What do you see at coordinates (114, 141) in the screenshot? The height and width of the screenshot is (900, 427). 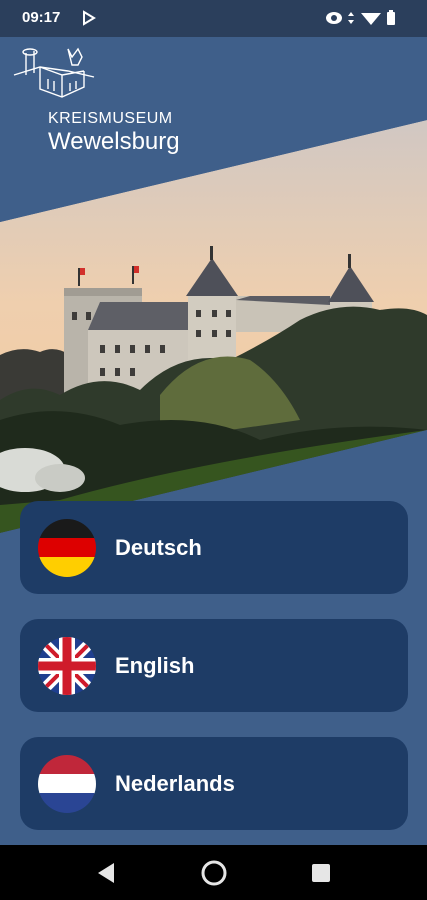 I see `logo-line2: Wewelsburg` at bounding box center [114, 141].